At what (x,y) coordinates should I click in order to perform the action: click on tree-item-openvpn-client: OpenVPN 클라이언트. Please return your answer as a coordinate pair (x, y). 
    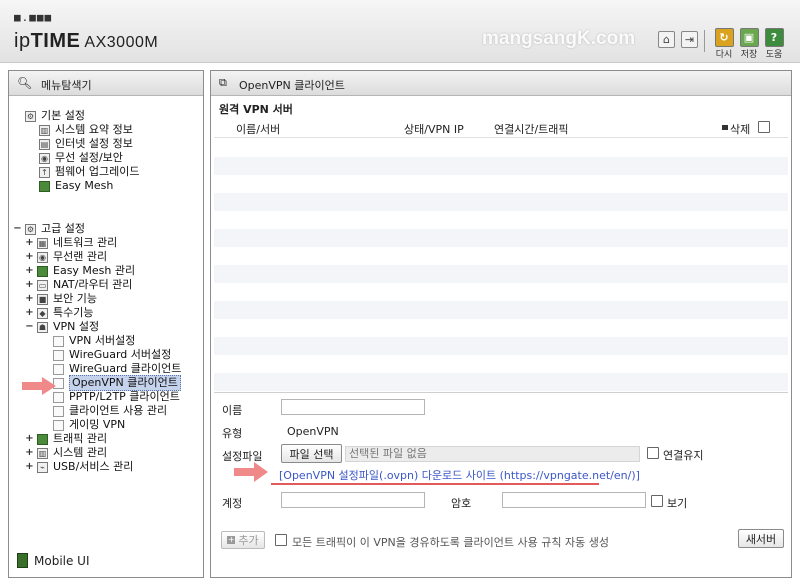
    Looking at the image, I should click on (117, 383).